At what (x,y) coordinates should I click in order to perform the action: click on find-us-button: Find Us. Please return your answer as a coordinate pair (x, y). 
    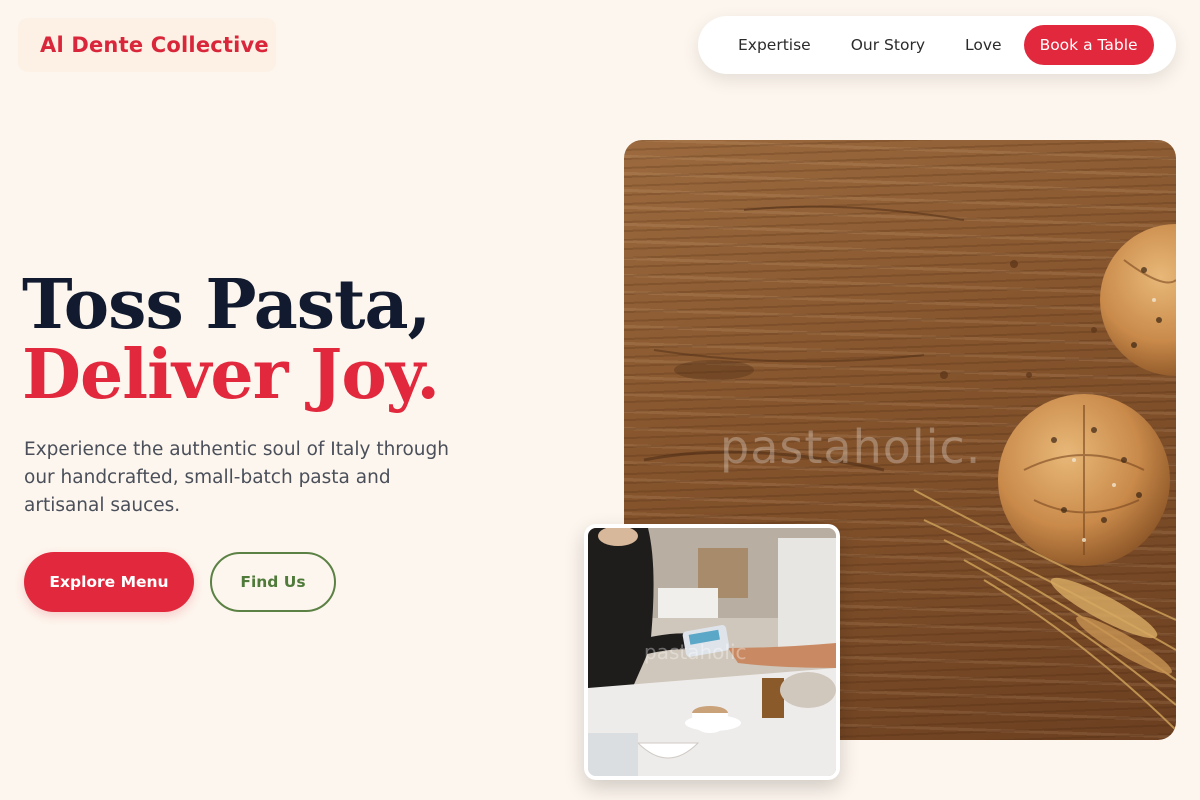
    Looking at the image, I should click on (273, 582).